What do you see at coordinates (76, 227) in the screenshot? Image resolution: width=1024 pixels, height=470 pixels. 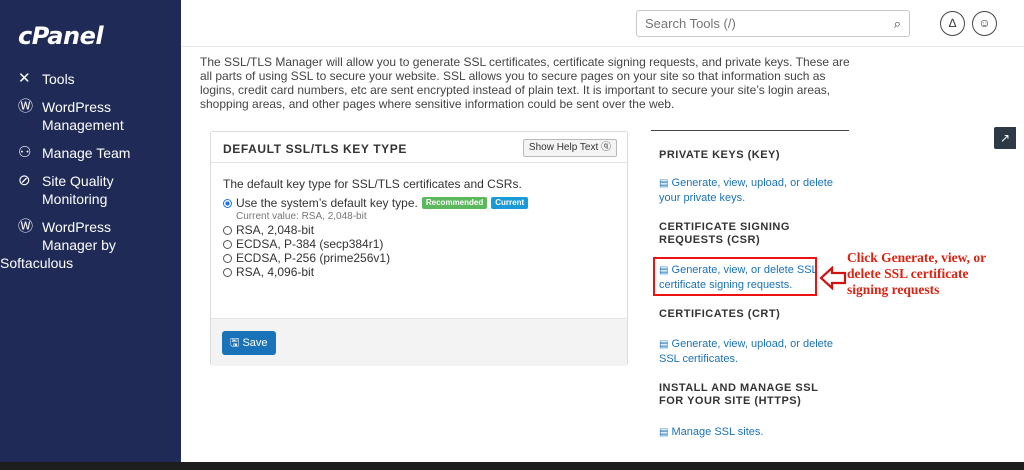 I see `sidebar-item-label-line1: WordPress` at bounding box center [76, 227].